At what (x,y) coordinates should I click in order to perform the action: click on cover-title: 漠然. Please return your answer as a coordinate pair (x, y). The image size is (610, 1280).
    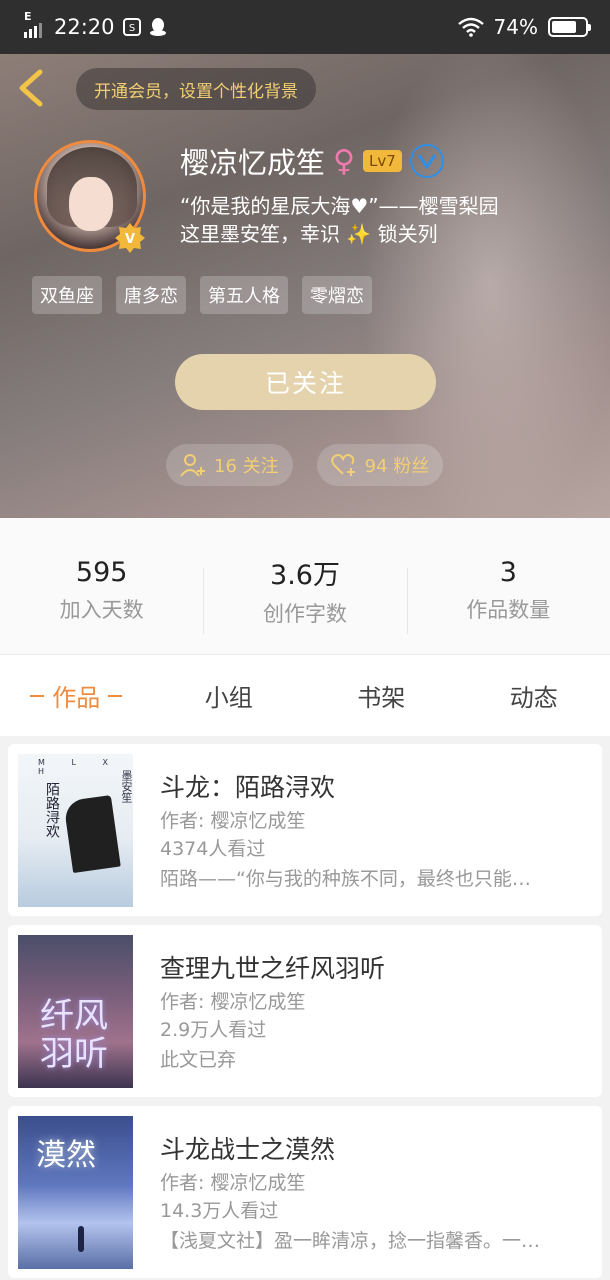
    Looking at the image, I should click on (66, 1155).